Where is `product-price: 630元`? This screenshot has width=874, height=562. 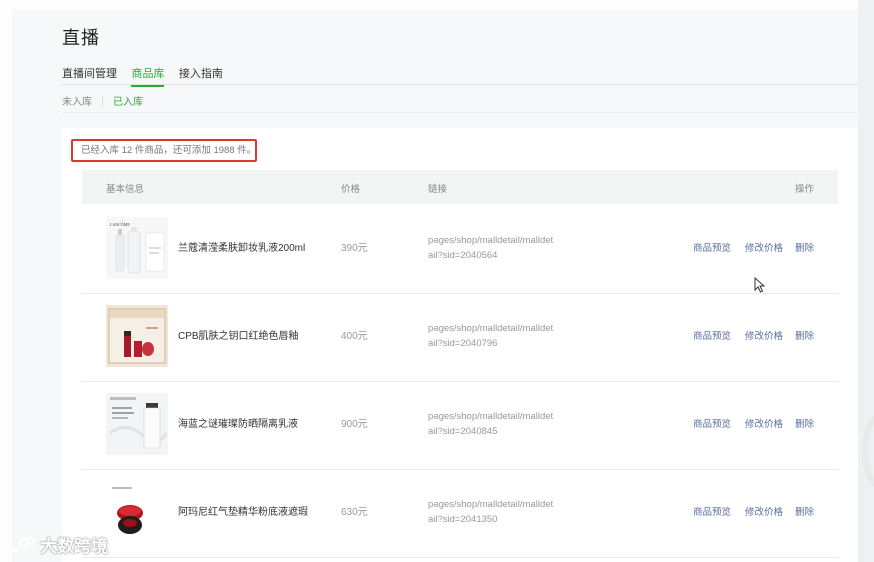
product-price: 630元 is located at coordinates (354, 512).